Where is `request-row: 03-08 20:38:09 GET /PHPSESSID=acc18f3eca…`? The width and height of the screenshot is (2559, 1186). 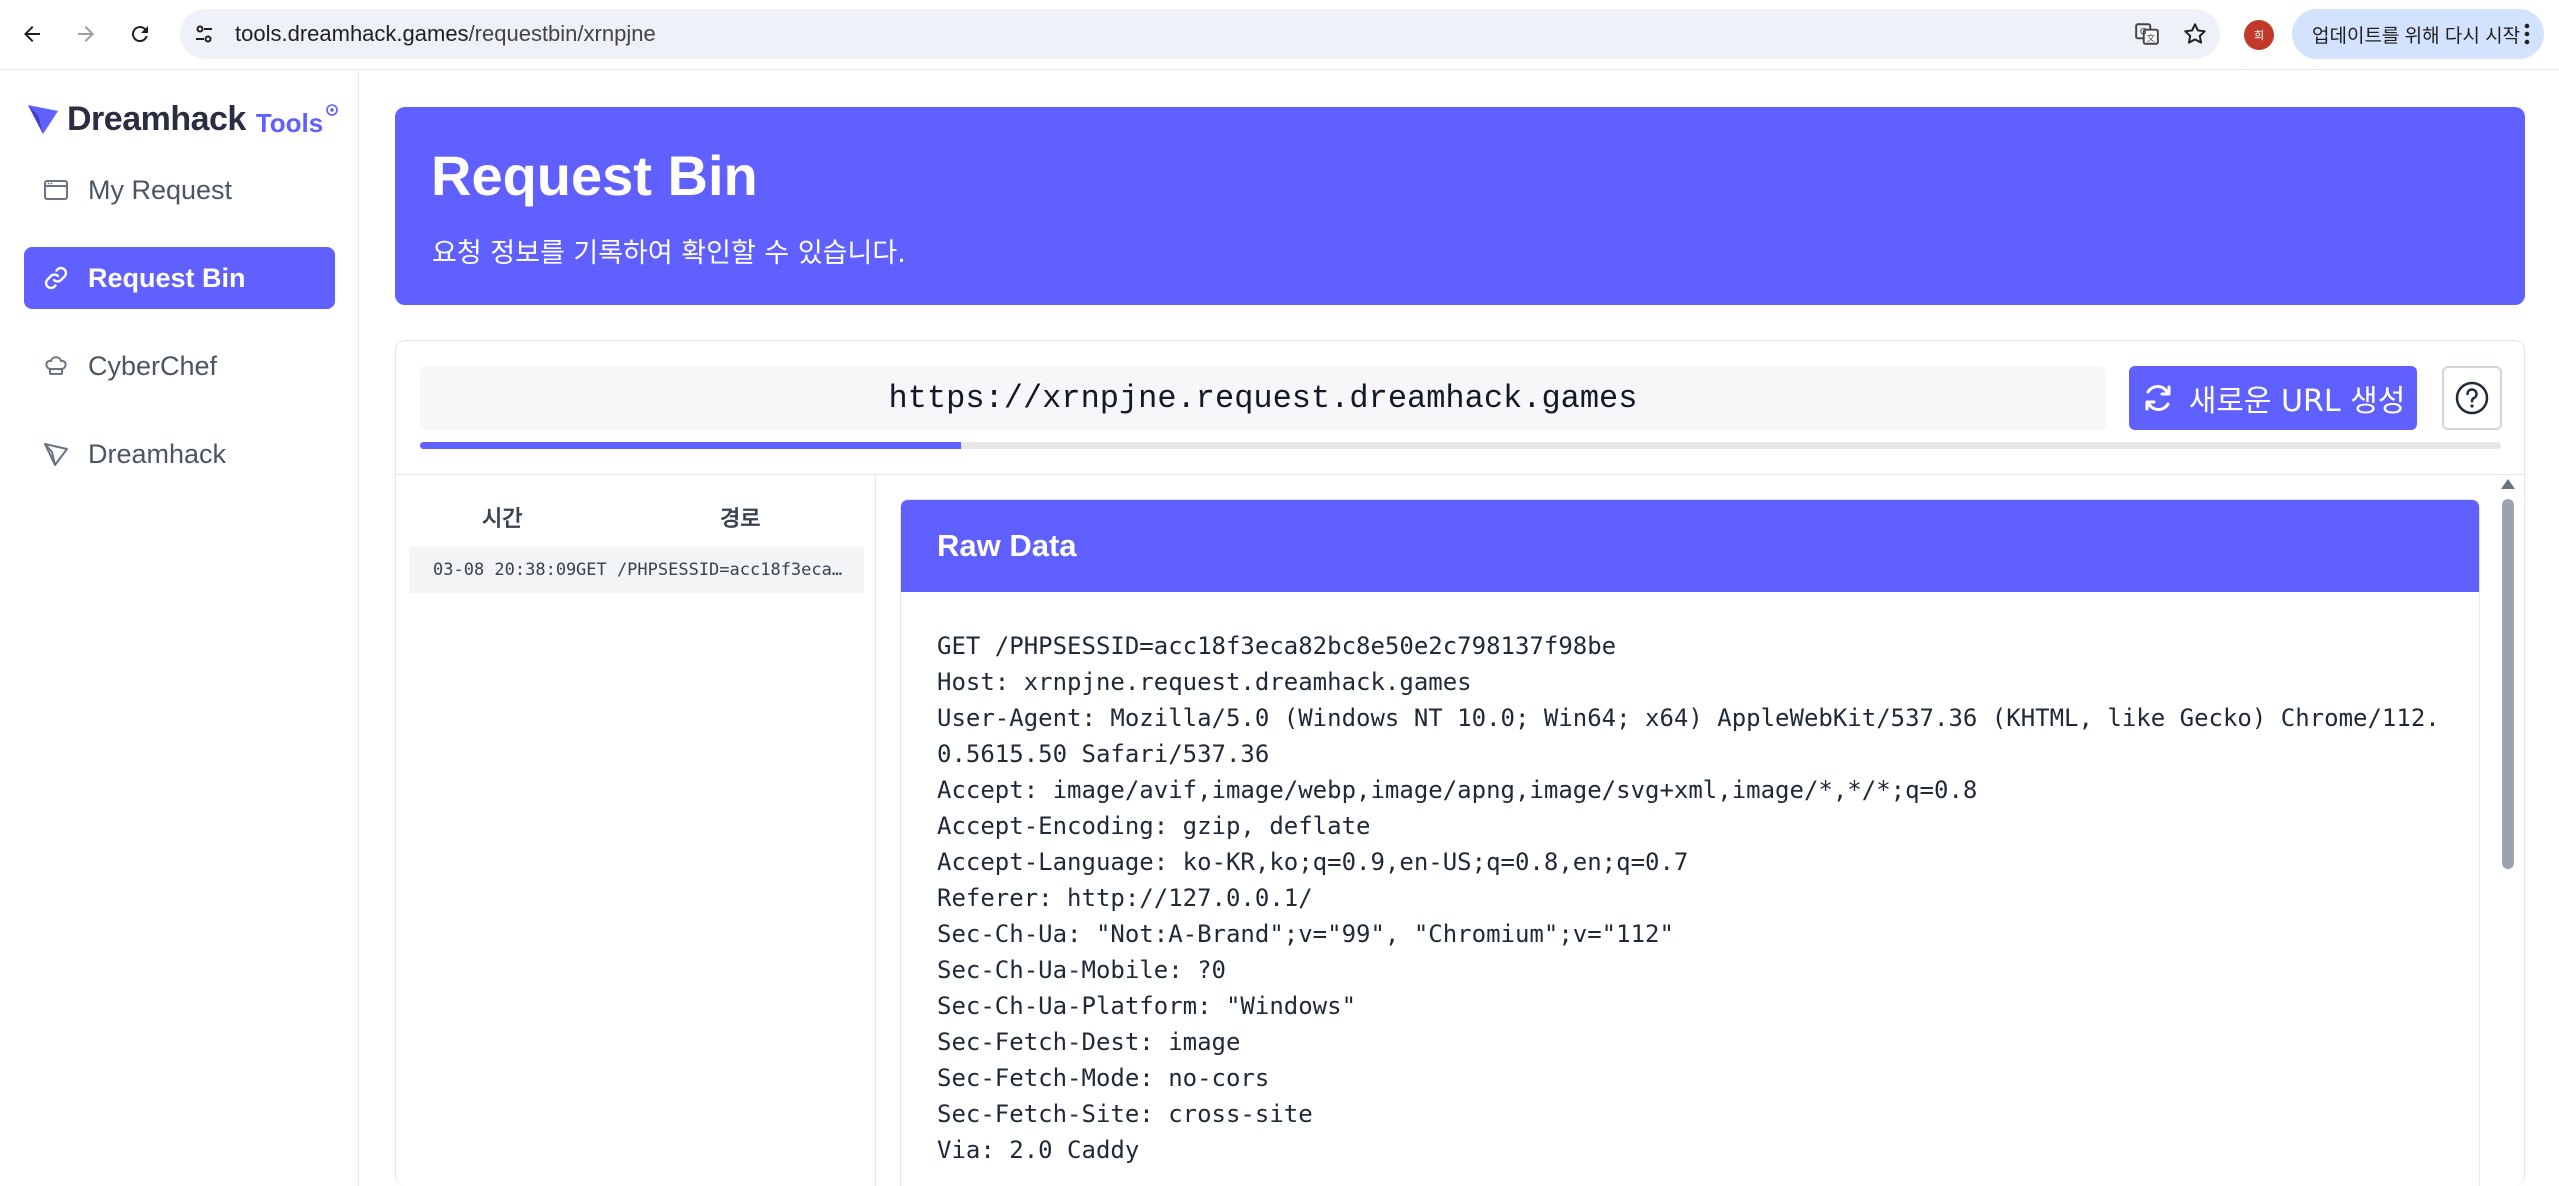
request-row: 03-08 20:38:09 GET /PHPSESSID=acc18f3eca… is located at coordinates (636, 570).